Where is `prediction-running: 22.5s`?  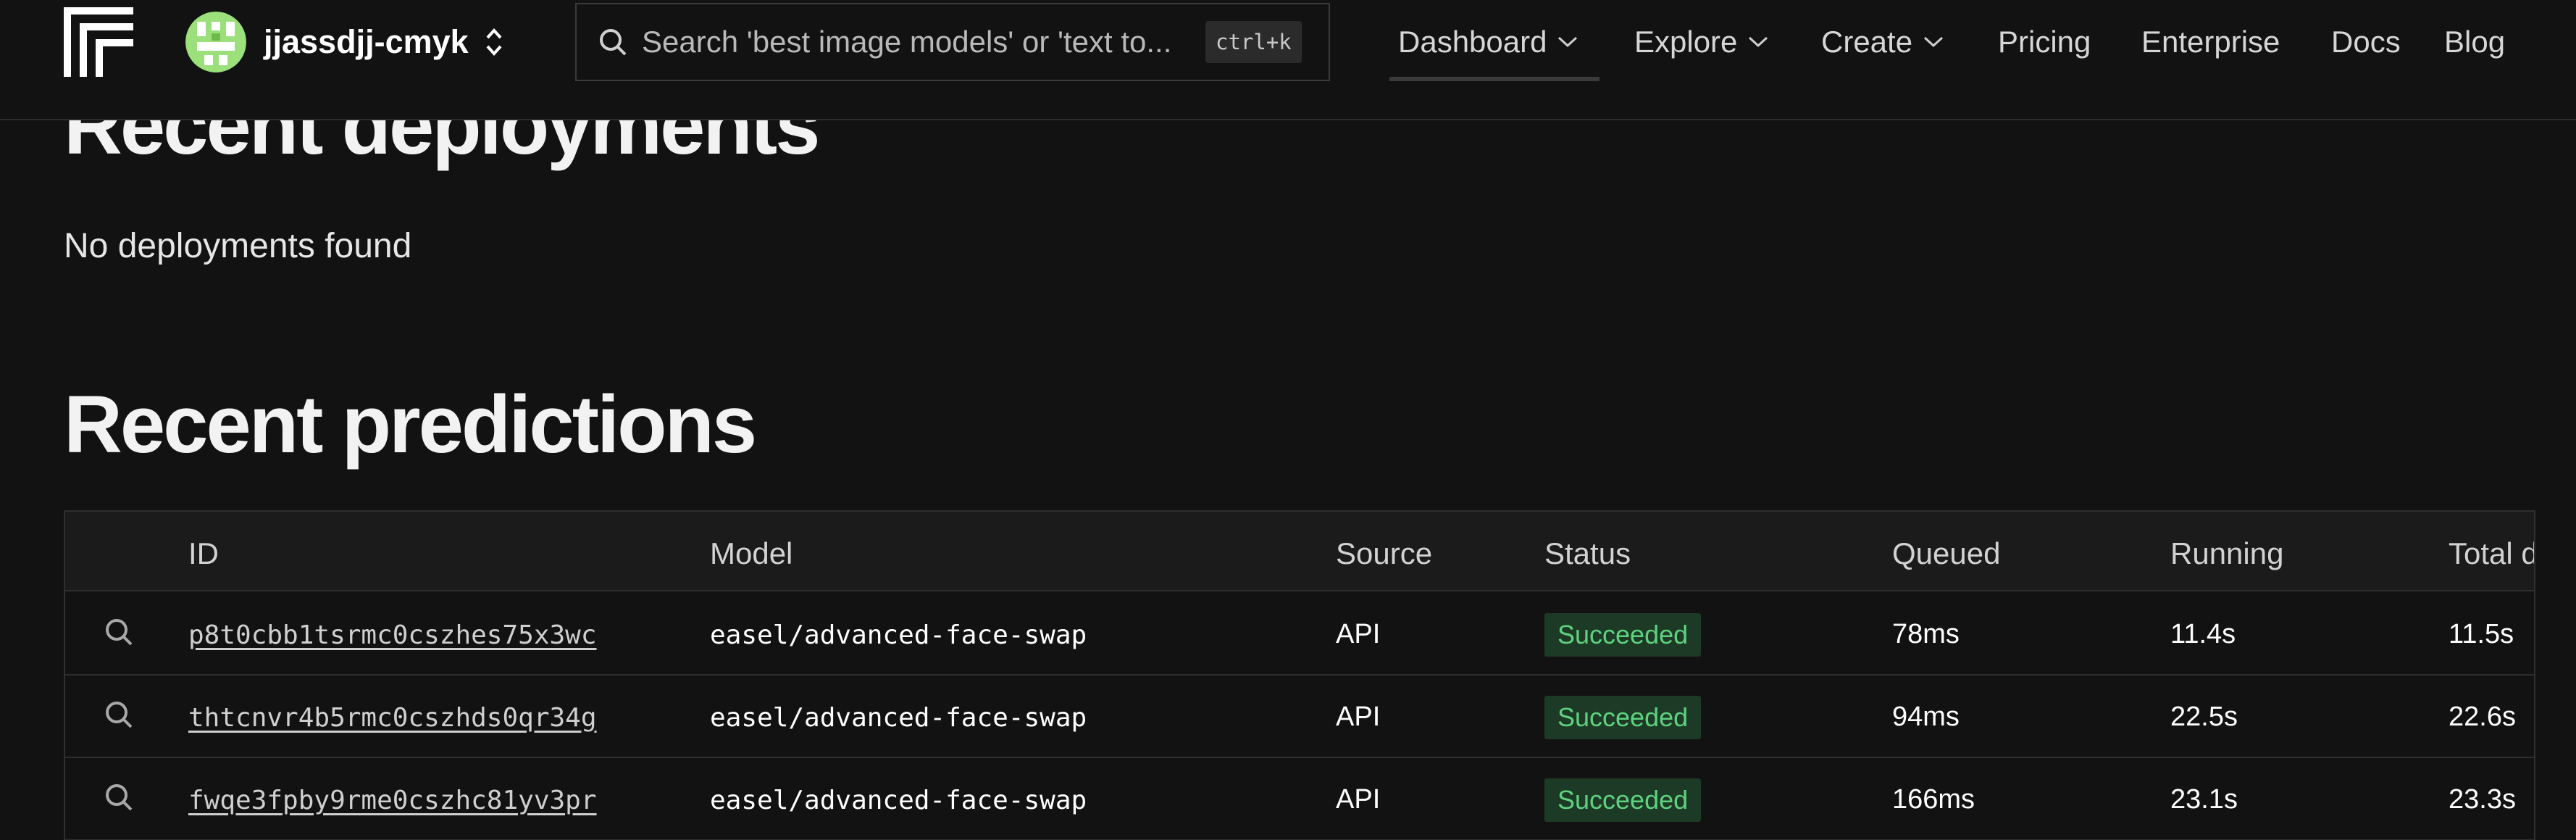 prediction-running: 22.5s is located at coordinates (2204, 717).